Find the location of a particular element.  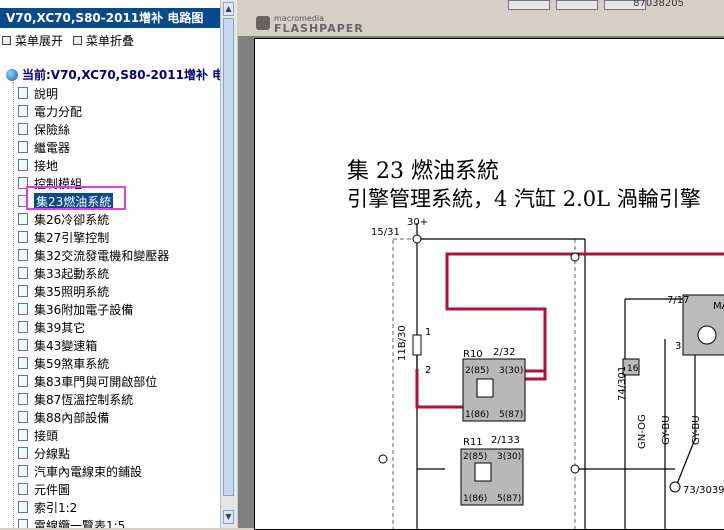

tree-item-label: 集59煞車系統 is located at coordinates (72, 363).